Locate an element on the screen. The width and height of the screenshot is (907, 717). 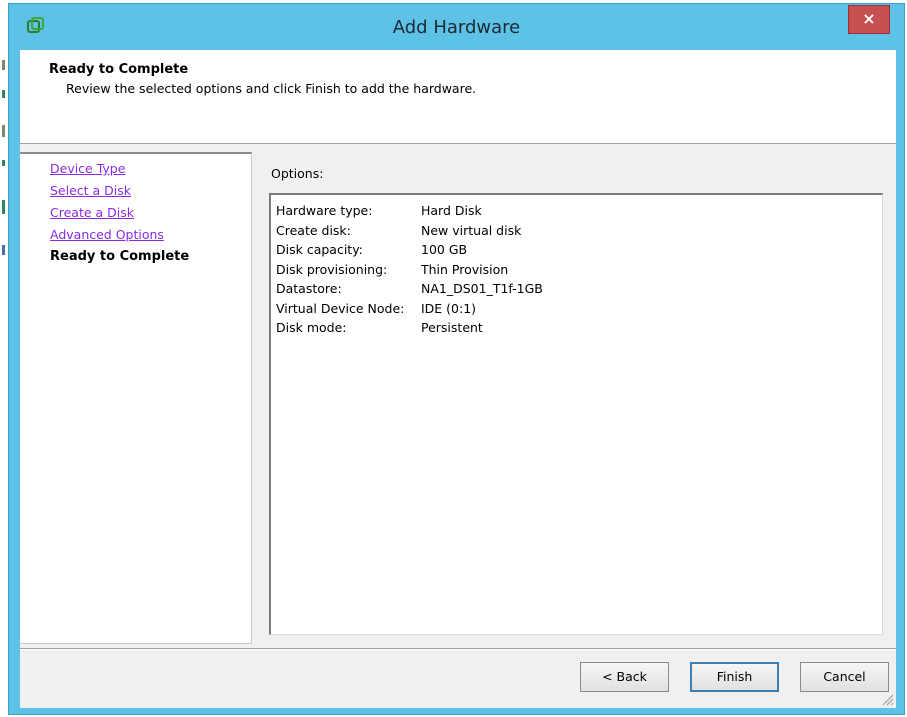
step-device-type: Device Type is located at coordinates (150, 169).